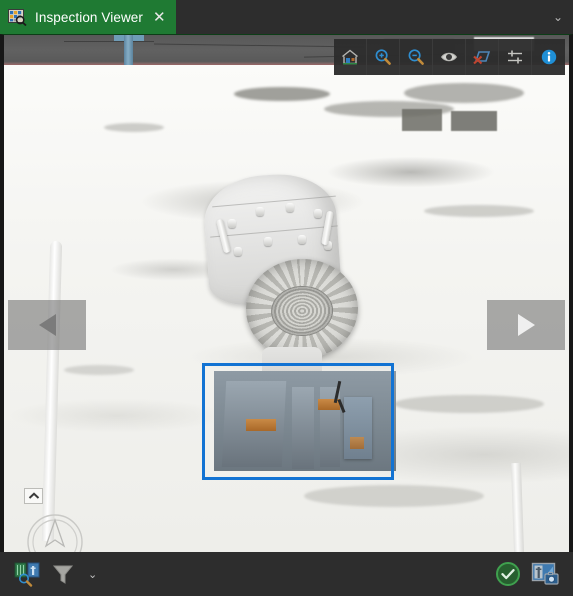 The width and height of the screenshot is (573, 596). What do you see at coordinates (548, 57) in the screenshot?
I see `info-icon` at bounding box center [548, 57].